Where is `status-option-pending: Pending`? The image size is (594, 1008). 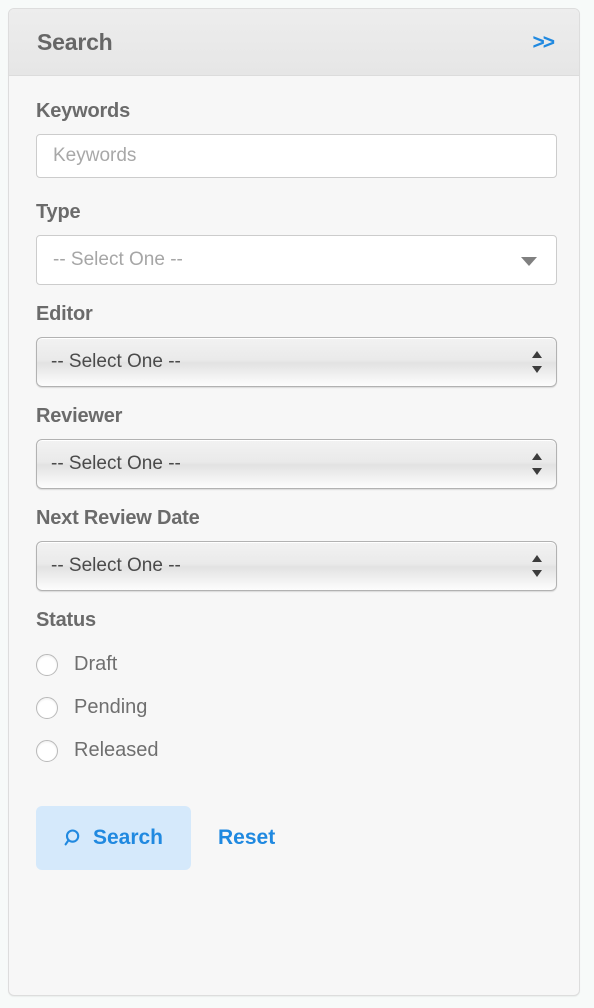 status-option-pending: Pending is located at coordinates (294, 707).